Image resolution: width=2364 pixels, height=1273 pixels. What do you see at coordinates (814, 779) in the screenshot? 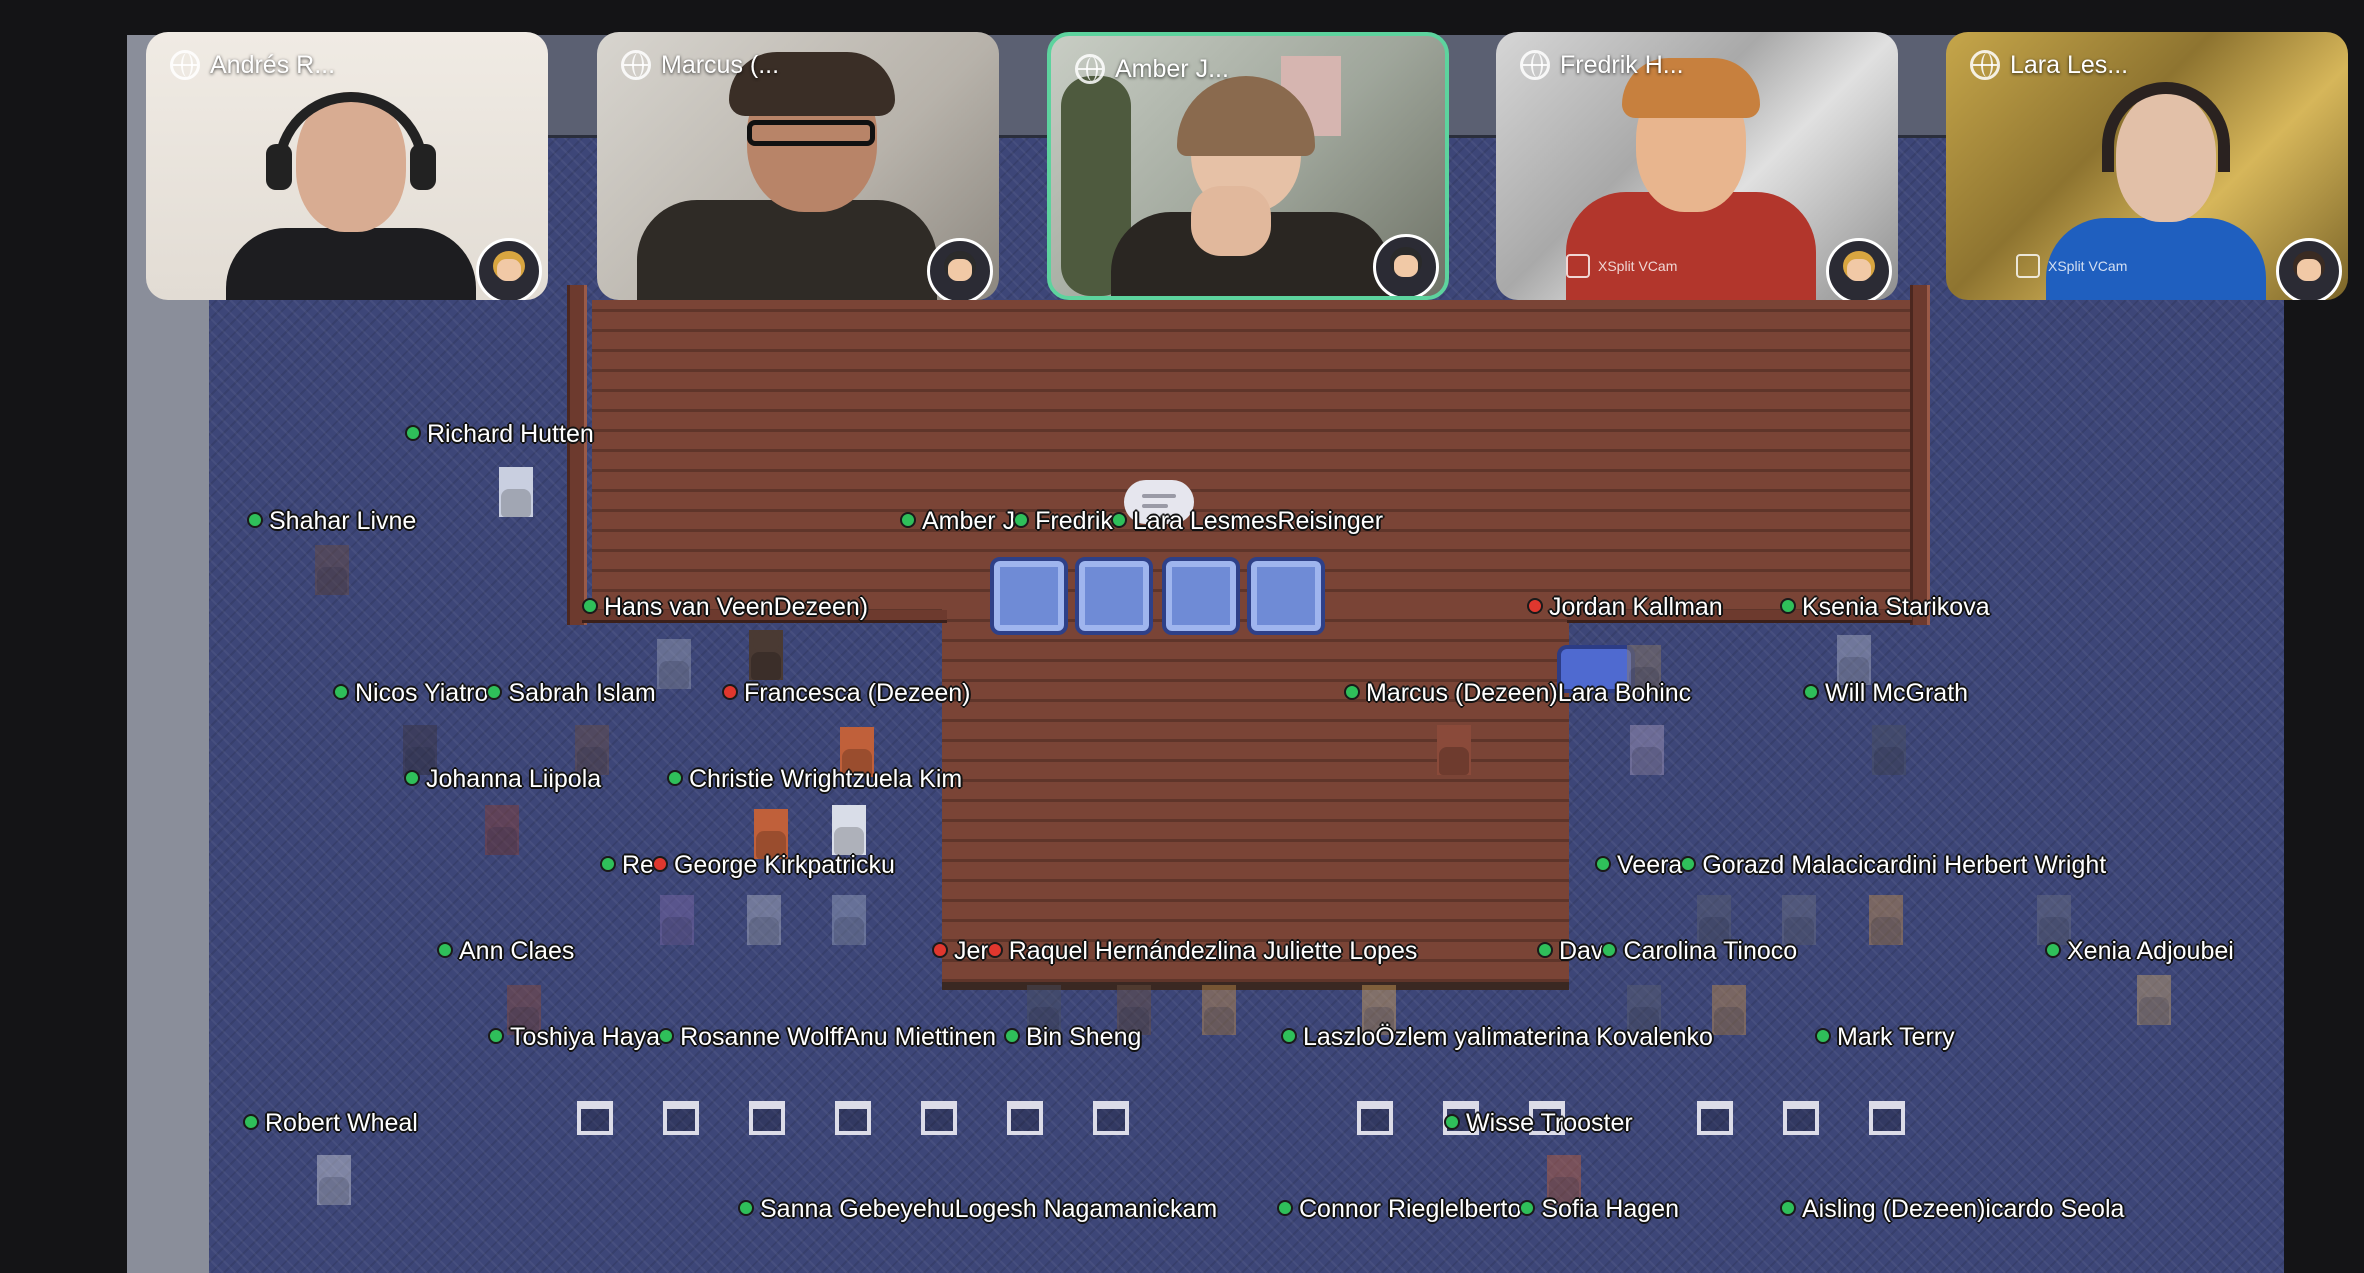
I see `player-label: Christie Wrightzuela Kim` at bounding box center [814, 779].